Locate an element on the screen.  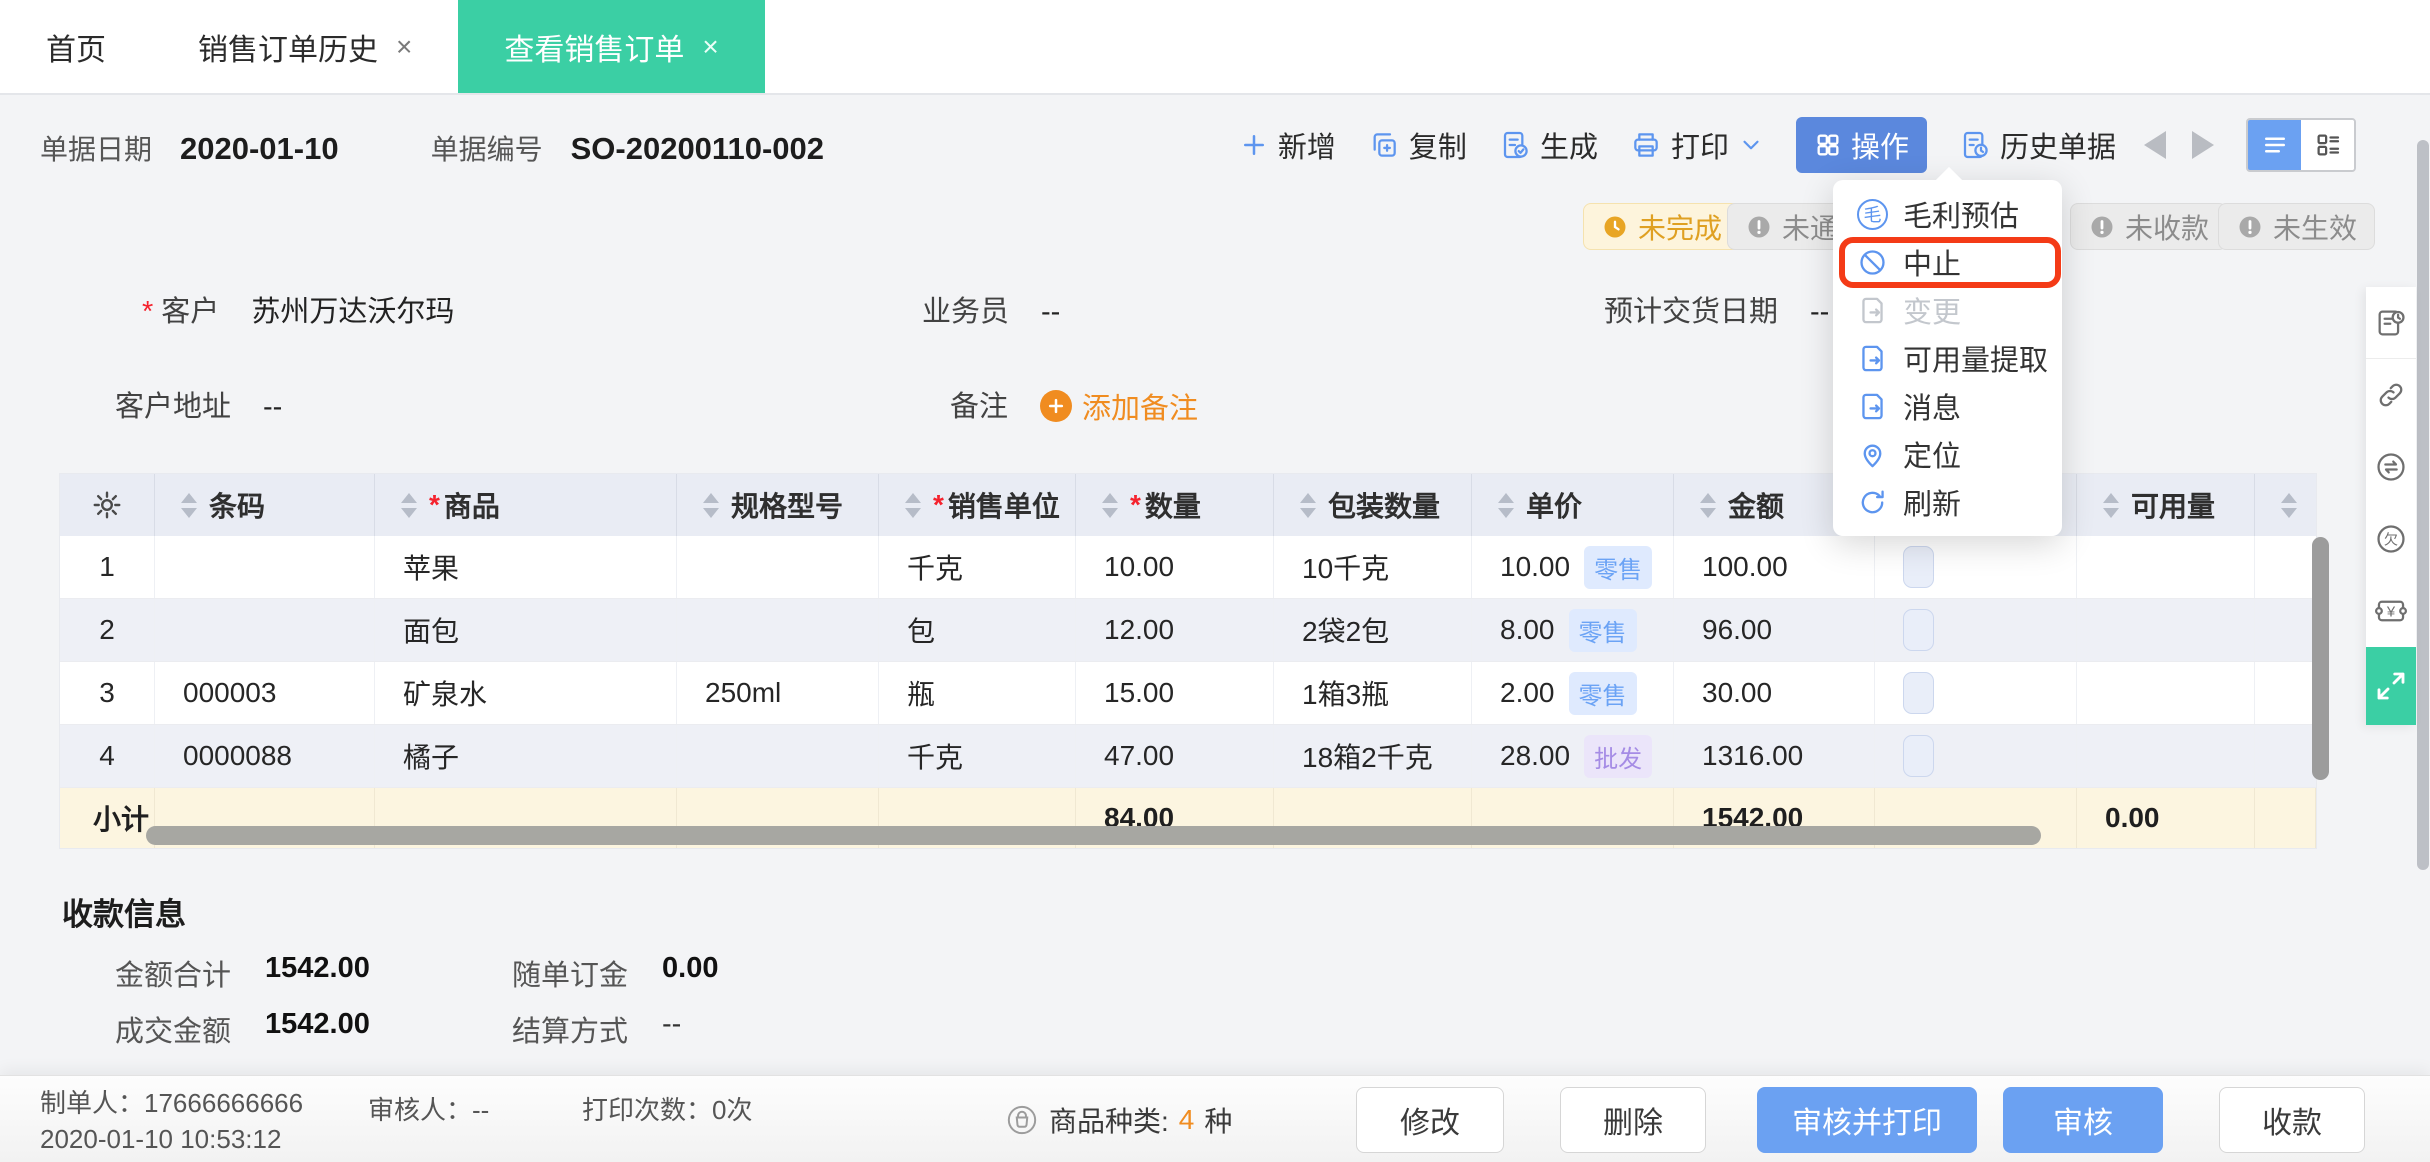
add-button: 新增 is located at coordinates (1287, 145).